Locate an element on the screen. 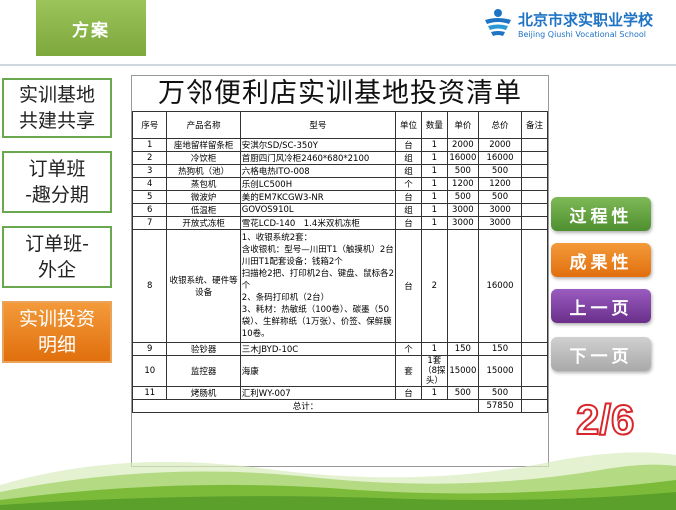 This screenshot has height=510, width=676. table-row: 6 低温柜 GOVOS910L 组 1 3000 3000 is located at coordinates (339, 210).